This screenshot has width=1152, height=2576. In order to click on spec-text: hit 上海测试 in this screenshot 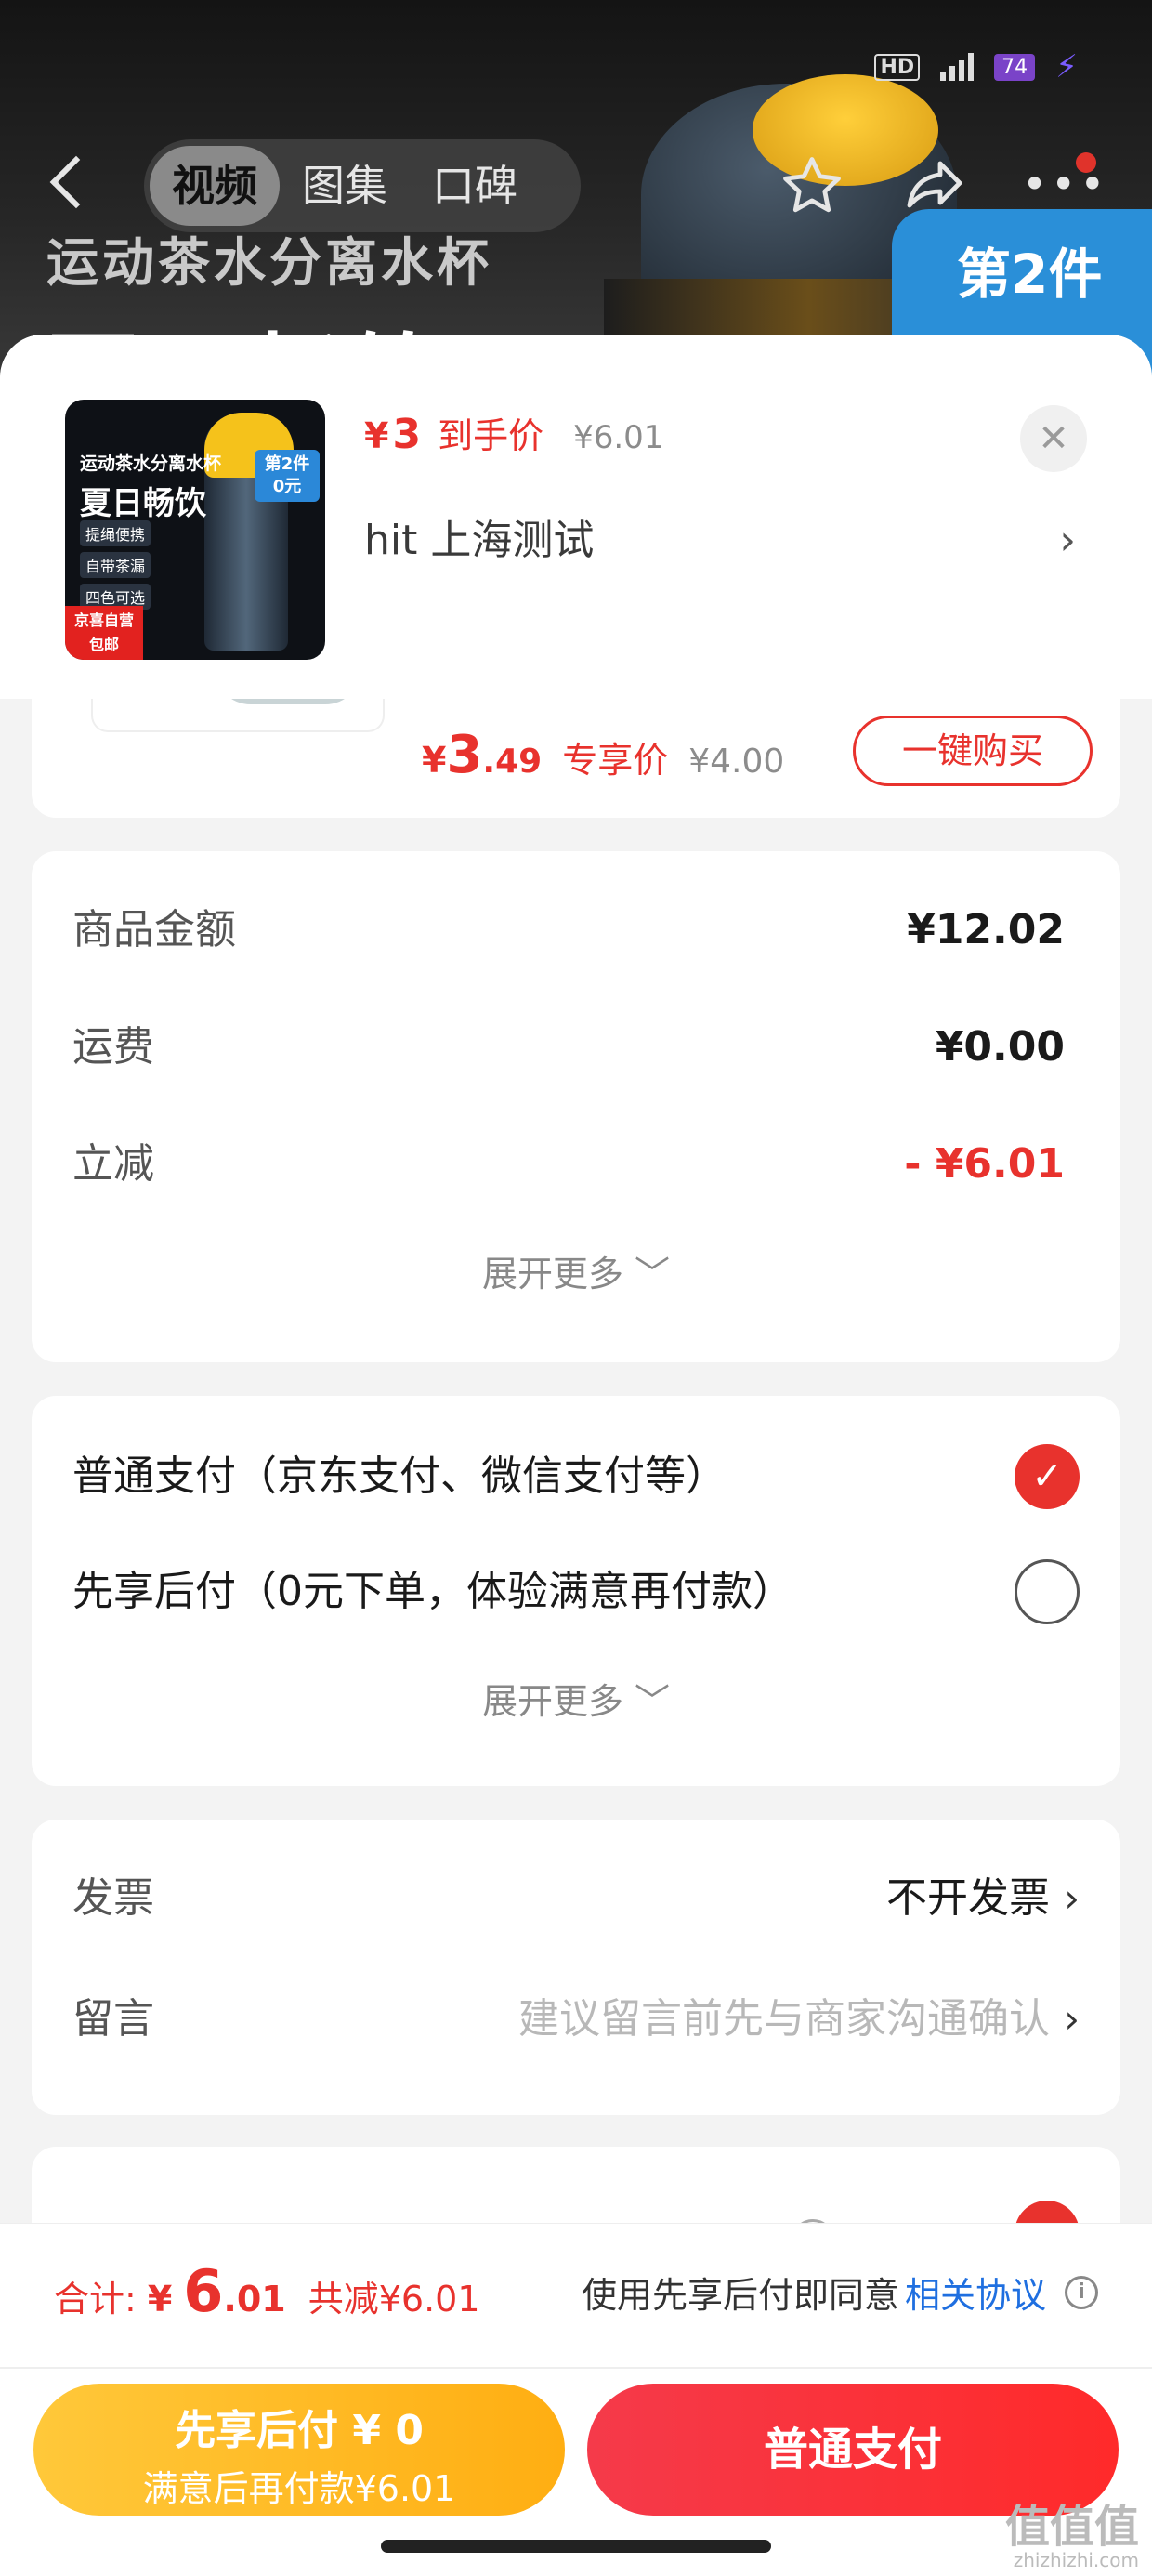, I will do `click(479, 540)`.